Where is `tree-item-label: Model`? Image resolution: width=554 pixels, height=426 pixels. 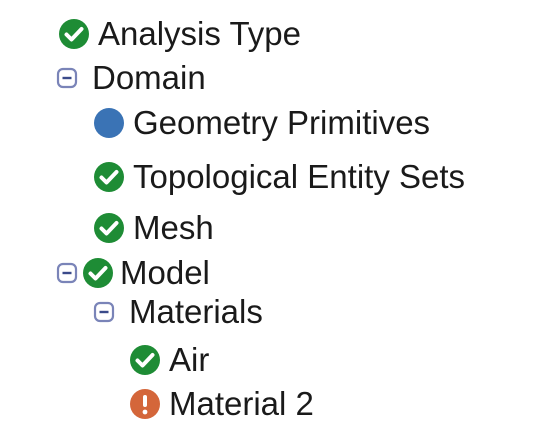 tree-item-label: Model is located at coordinates (165, 272).